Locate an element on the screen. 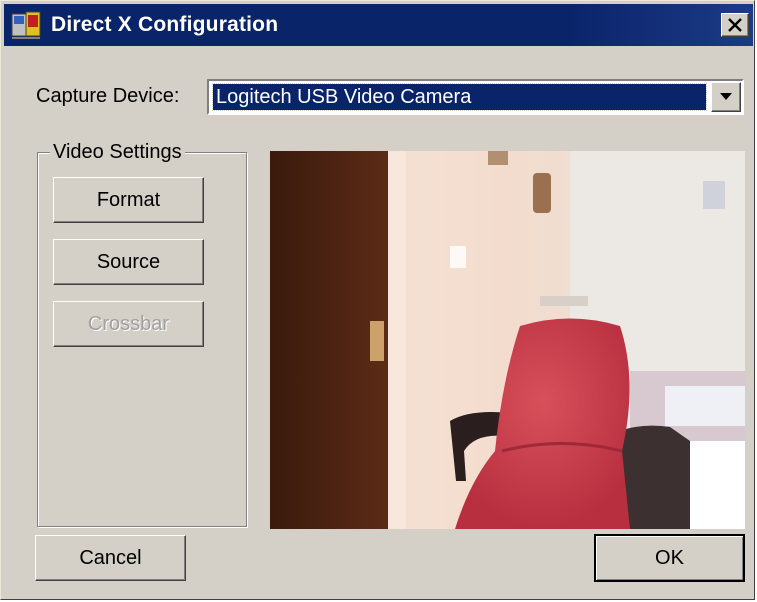  close-icon is located at coordinates (735, 25).